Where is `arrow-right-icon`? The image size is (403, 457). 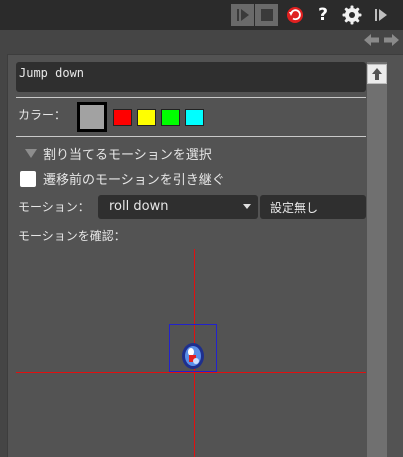 arrow-right-icon is located at coordinates (391, 40).